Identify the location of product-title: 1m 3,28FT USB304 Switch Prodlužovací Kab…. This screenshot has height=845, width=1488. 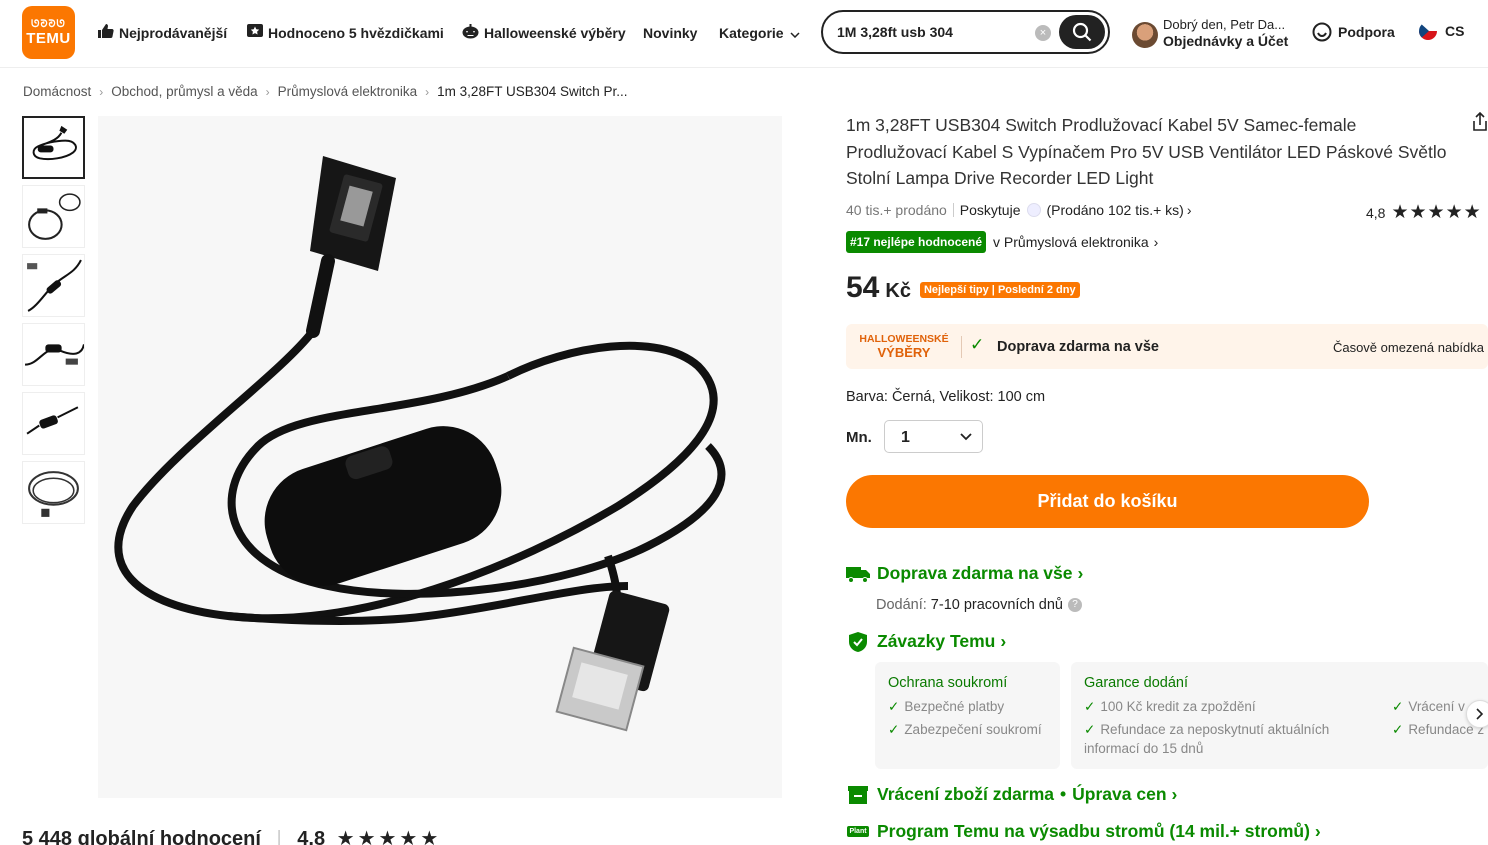
(1146, 151).